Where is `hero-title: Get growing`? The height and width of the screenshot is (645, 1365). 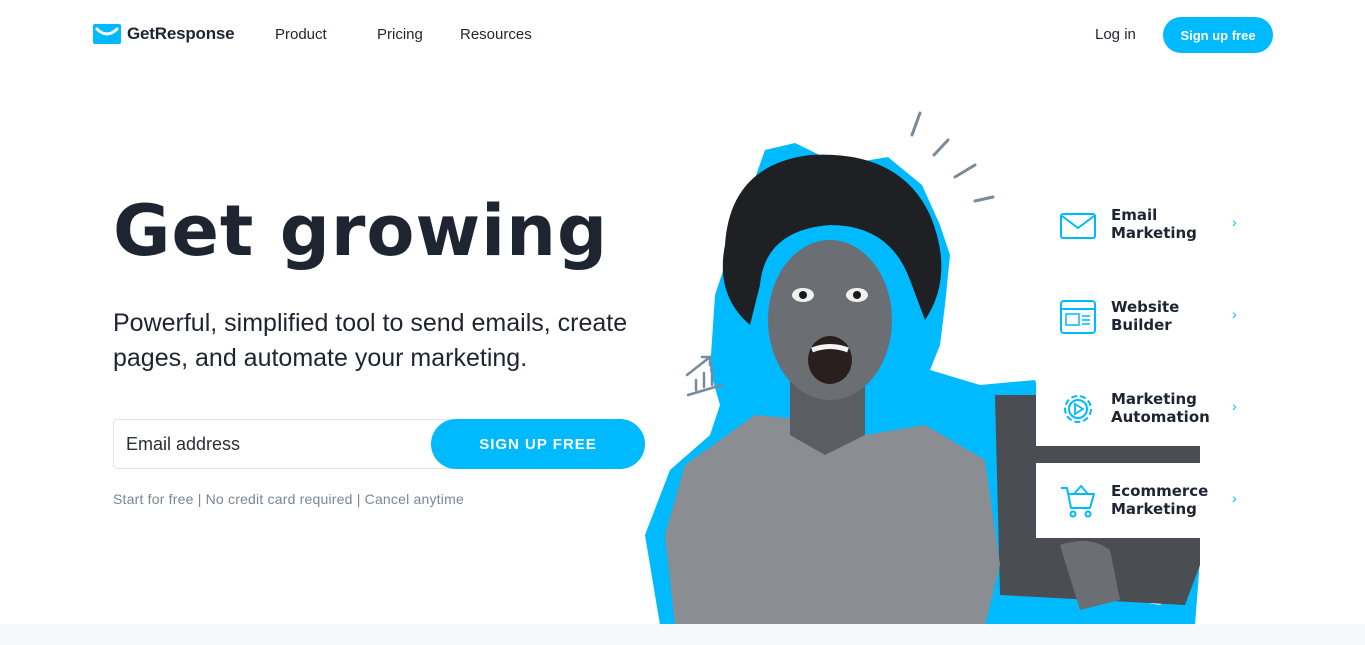
hero-title: Get growing is located at coordinates (361, 231).